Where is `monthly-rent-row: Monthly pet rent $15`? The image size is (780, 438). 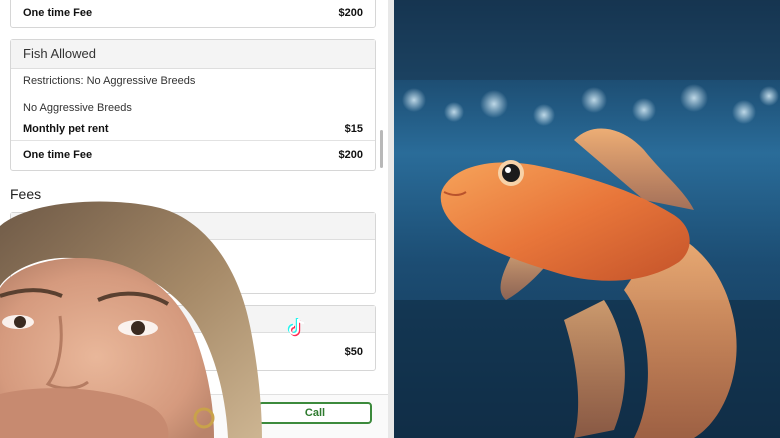
monthly-rent-row: Monthly pet rent $15 is located at coordinates (193, 129).